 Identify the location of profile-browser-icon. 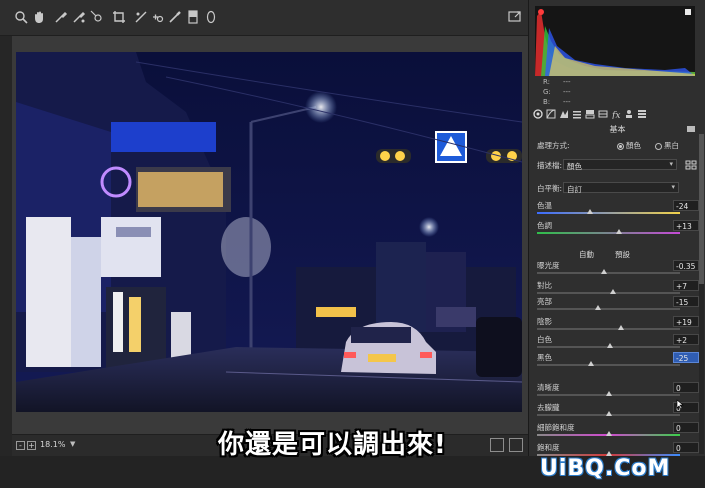
(691, 165).